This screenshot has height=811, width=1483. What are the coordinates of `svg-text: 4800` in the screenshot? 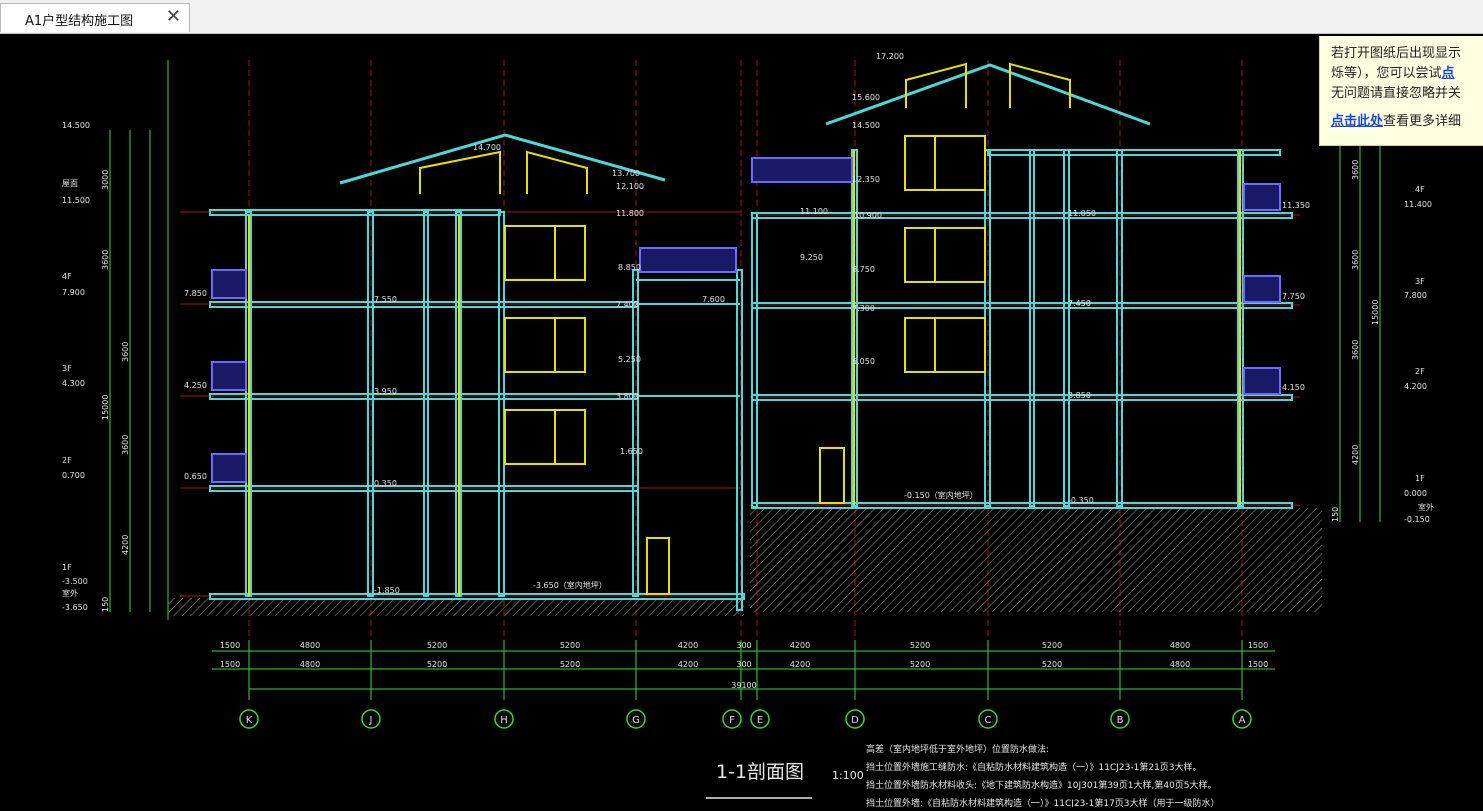 It's located at (1180, 664).